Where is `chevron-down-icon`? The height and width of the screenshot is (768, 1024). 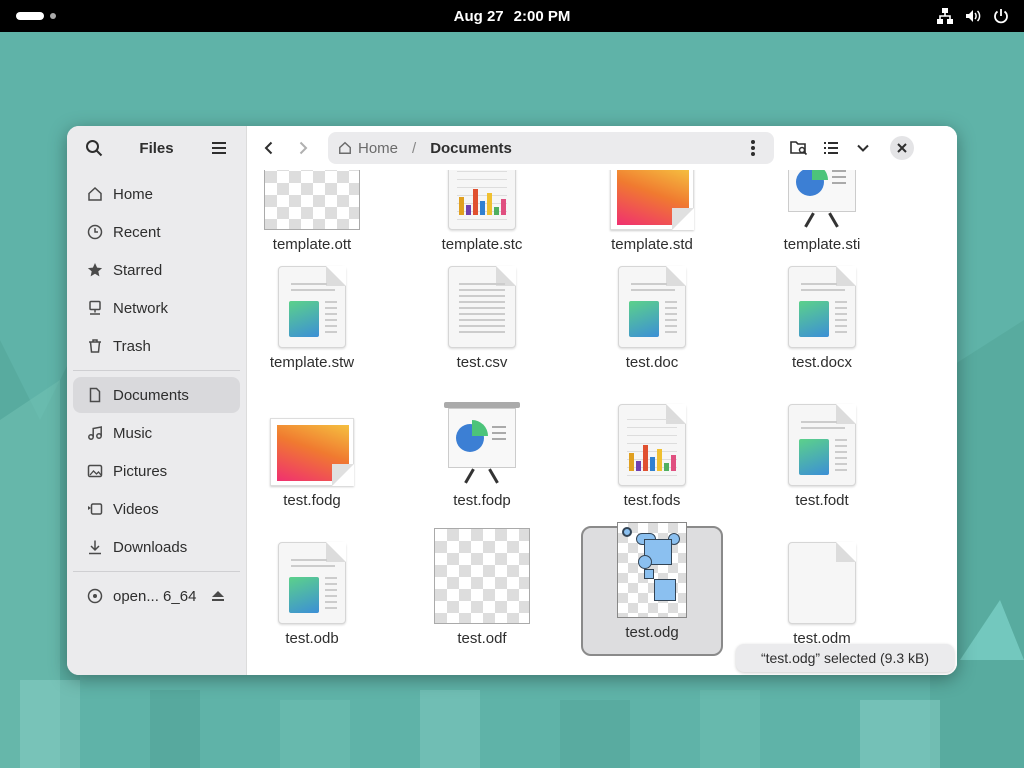
chevron-down-icon is located at coordinates (863, 148).